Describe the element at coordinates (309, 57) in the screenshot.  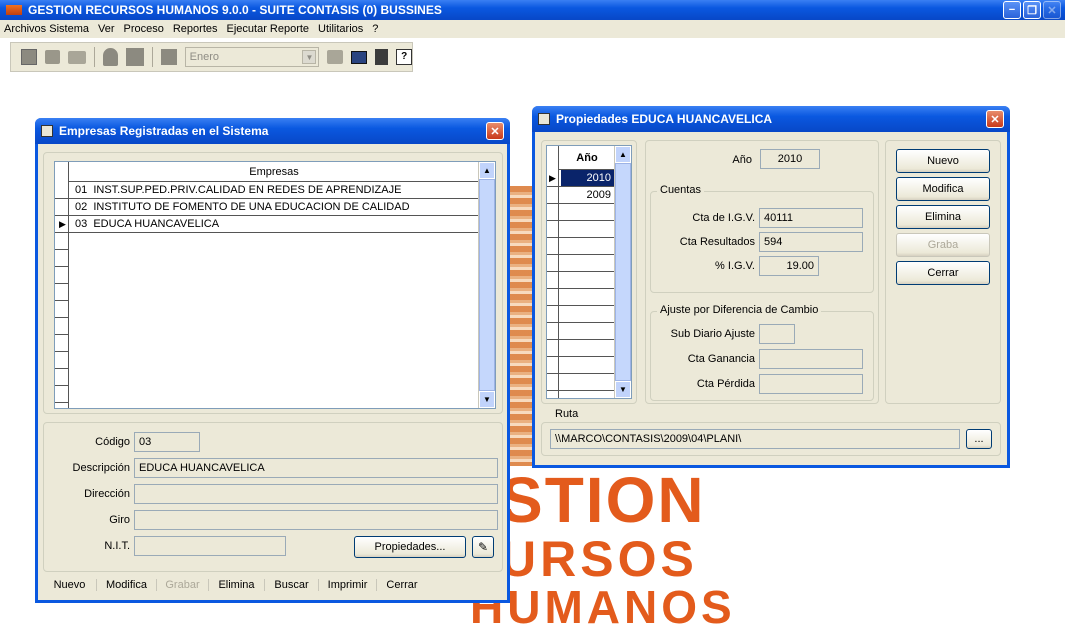
I see `chevron-down-icon: ▼` at that location.